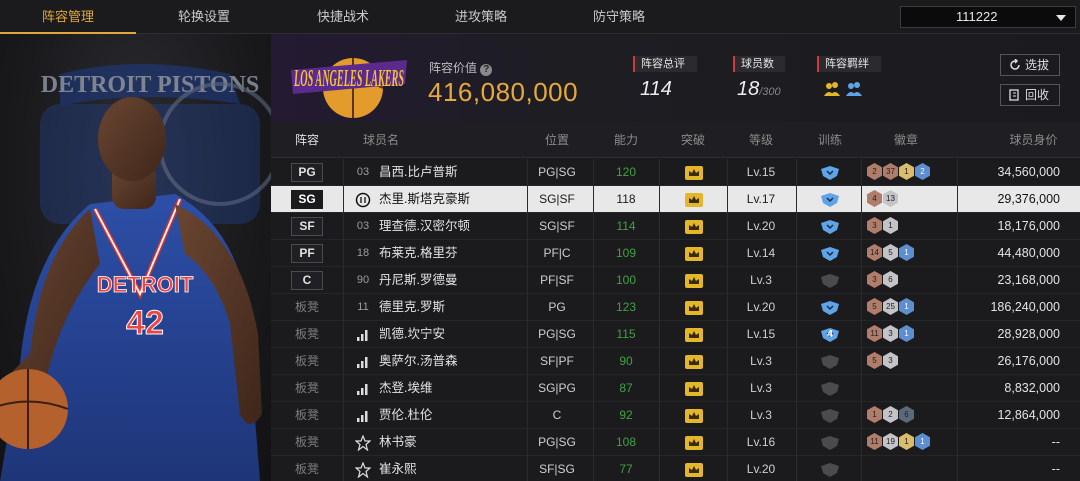 Image resolution: width=1080 pixels, height=481 pixels. I want to click on column-header-breakthrough: 突破, so click(693, 140).